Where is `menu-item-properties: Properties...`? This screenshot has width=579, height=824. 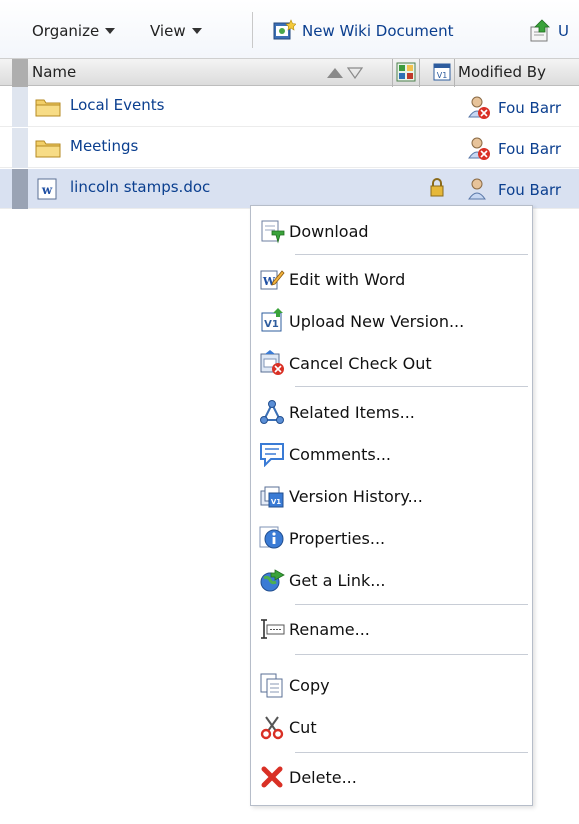
menu-item-properties: Properties... is located at coordinates (392, 538).